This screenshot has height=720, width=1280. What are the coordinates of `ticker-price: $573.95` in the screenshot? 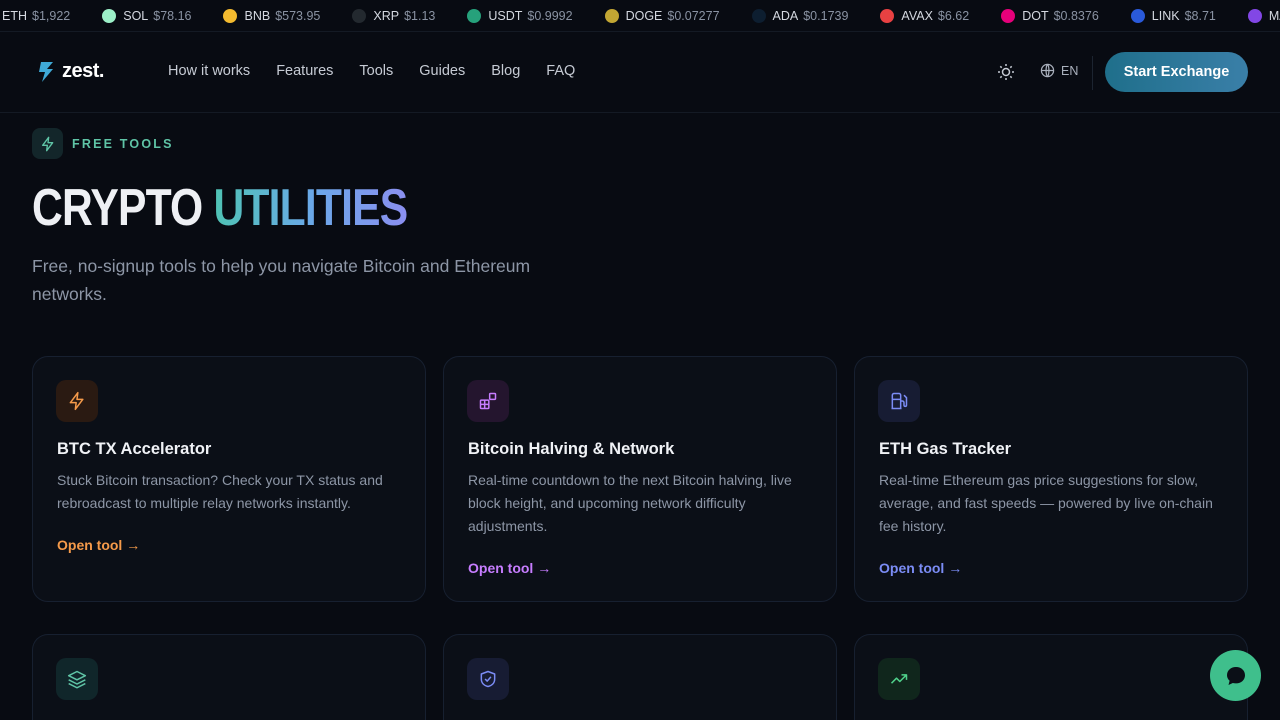 It's located at (298, 15).